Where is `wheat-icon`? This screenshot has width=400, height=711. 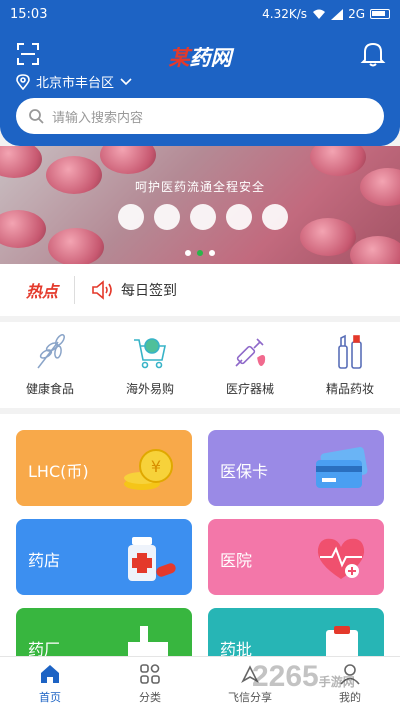
wheat-icon is located at coordinates (51, 351).